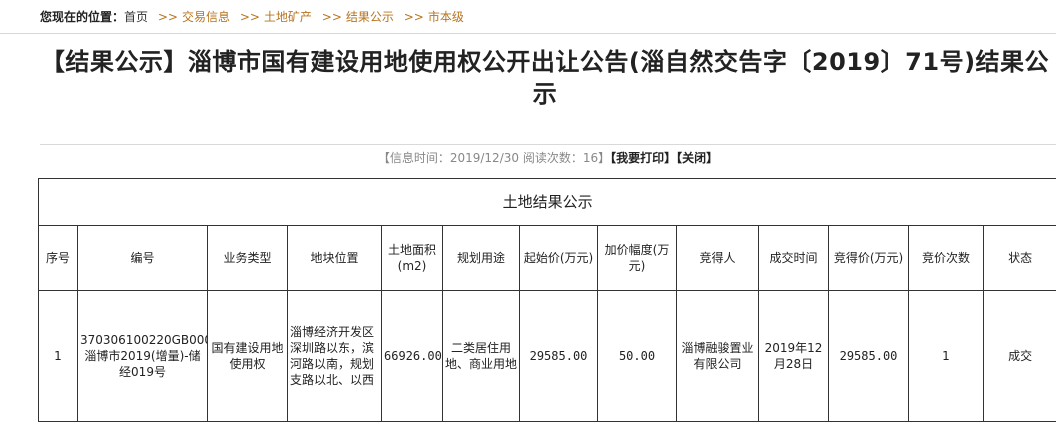 The width and height of the screenshot is (1056, 422). What do you see at coordinates (143, 258) in the screenshot?
I see `header-code: 编号` at bounding box center [143, 258].